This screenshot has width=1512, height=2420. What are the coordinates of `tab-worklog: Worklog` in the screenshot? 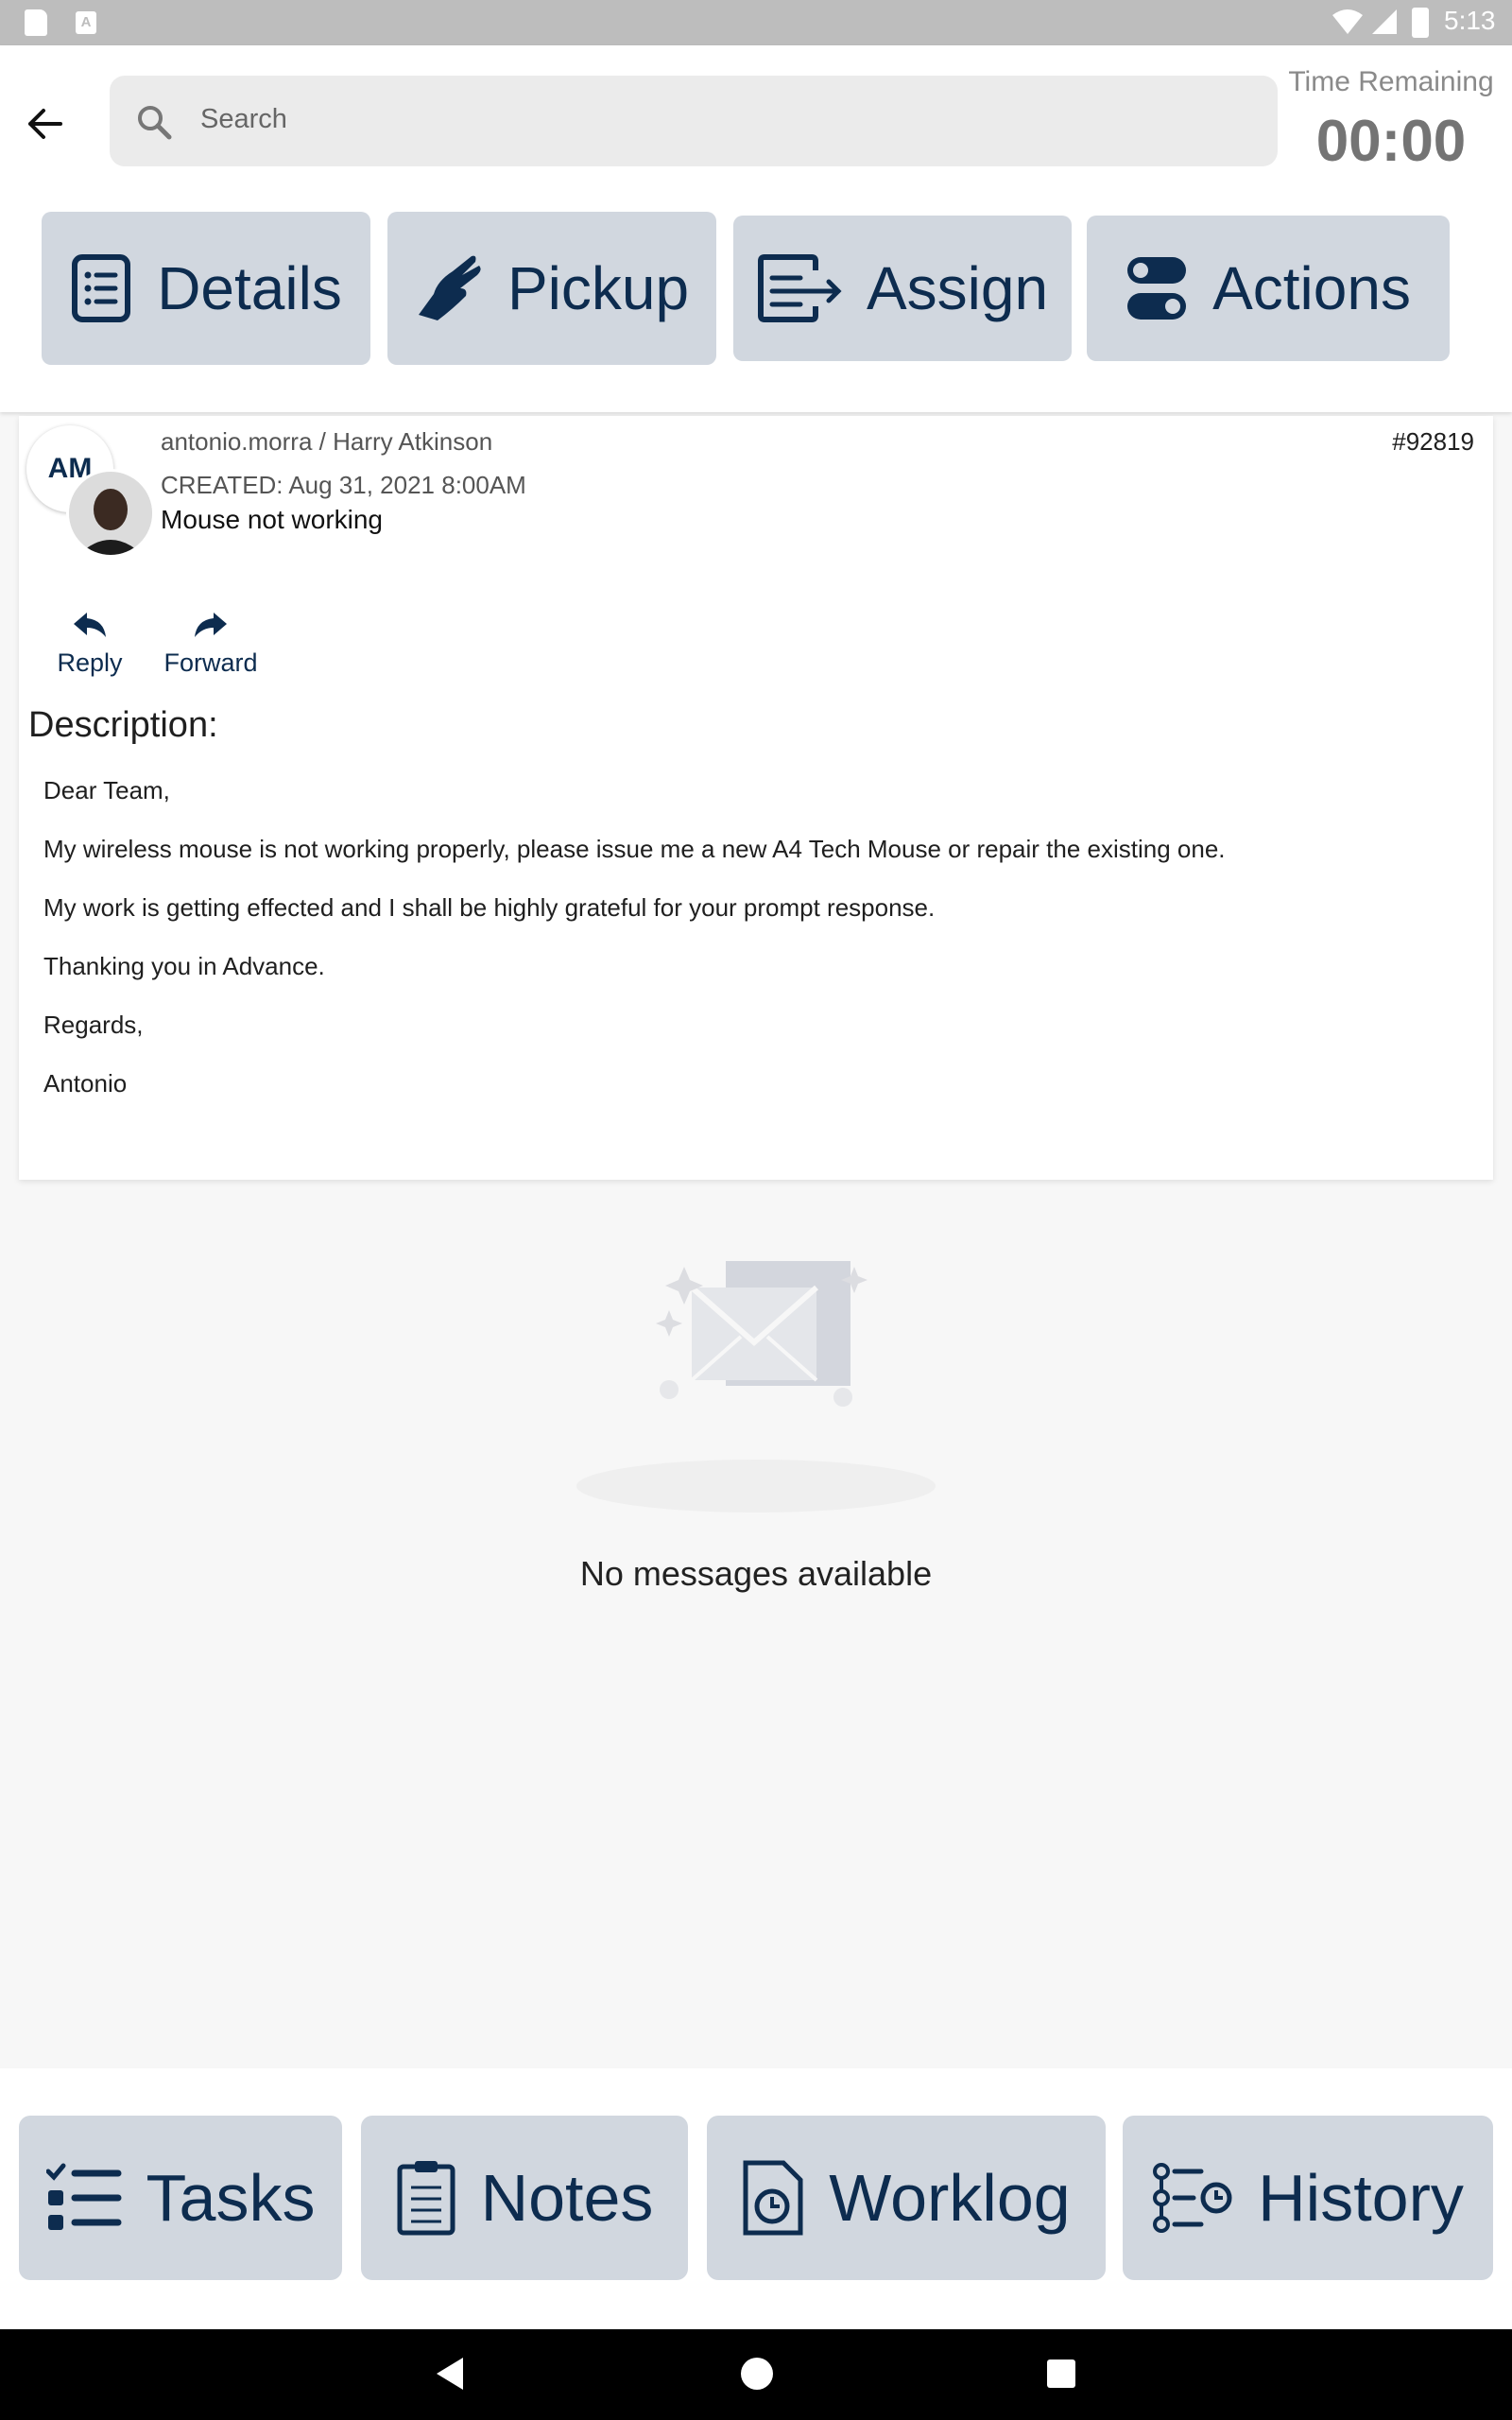 It's located at (906, 2198).